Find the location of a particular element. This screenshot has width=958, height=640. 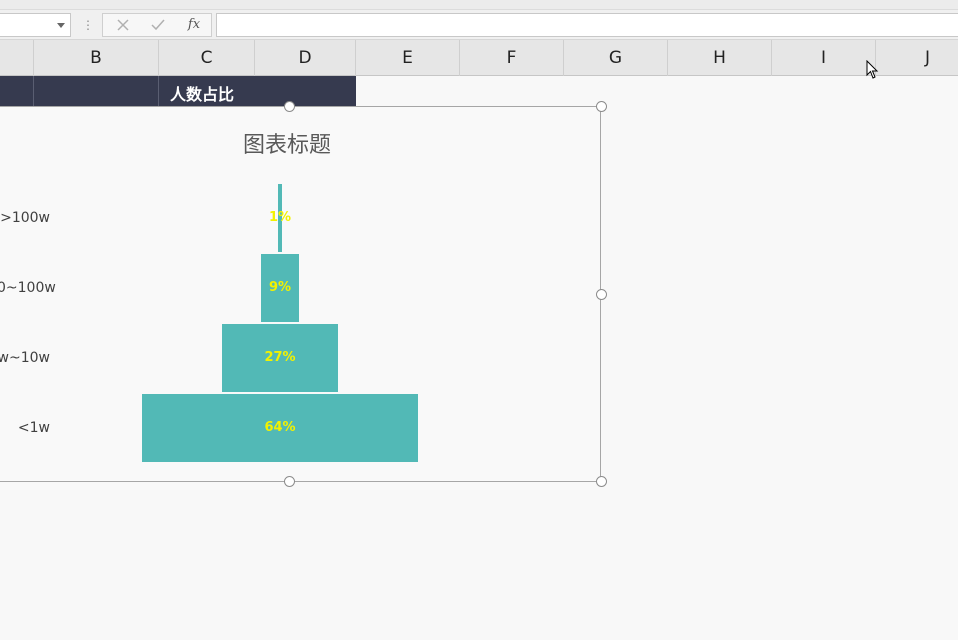

data-label: 27% is located at coordinates (280, 358).